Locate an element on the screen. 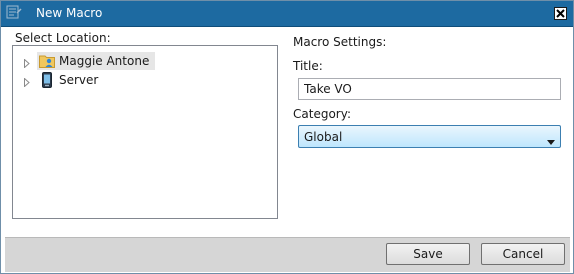 The width and height of the screenshot is (574, 274). tree-item-content: Maggie Antone is located at coordinates (96, 61).